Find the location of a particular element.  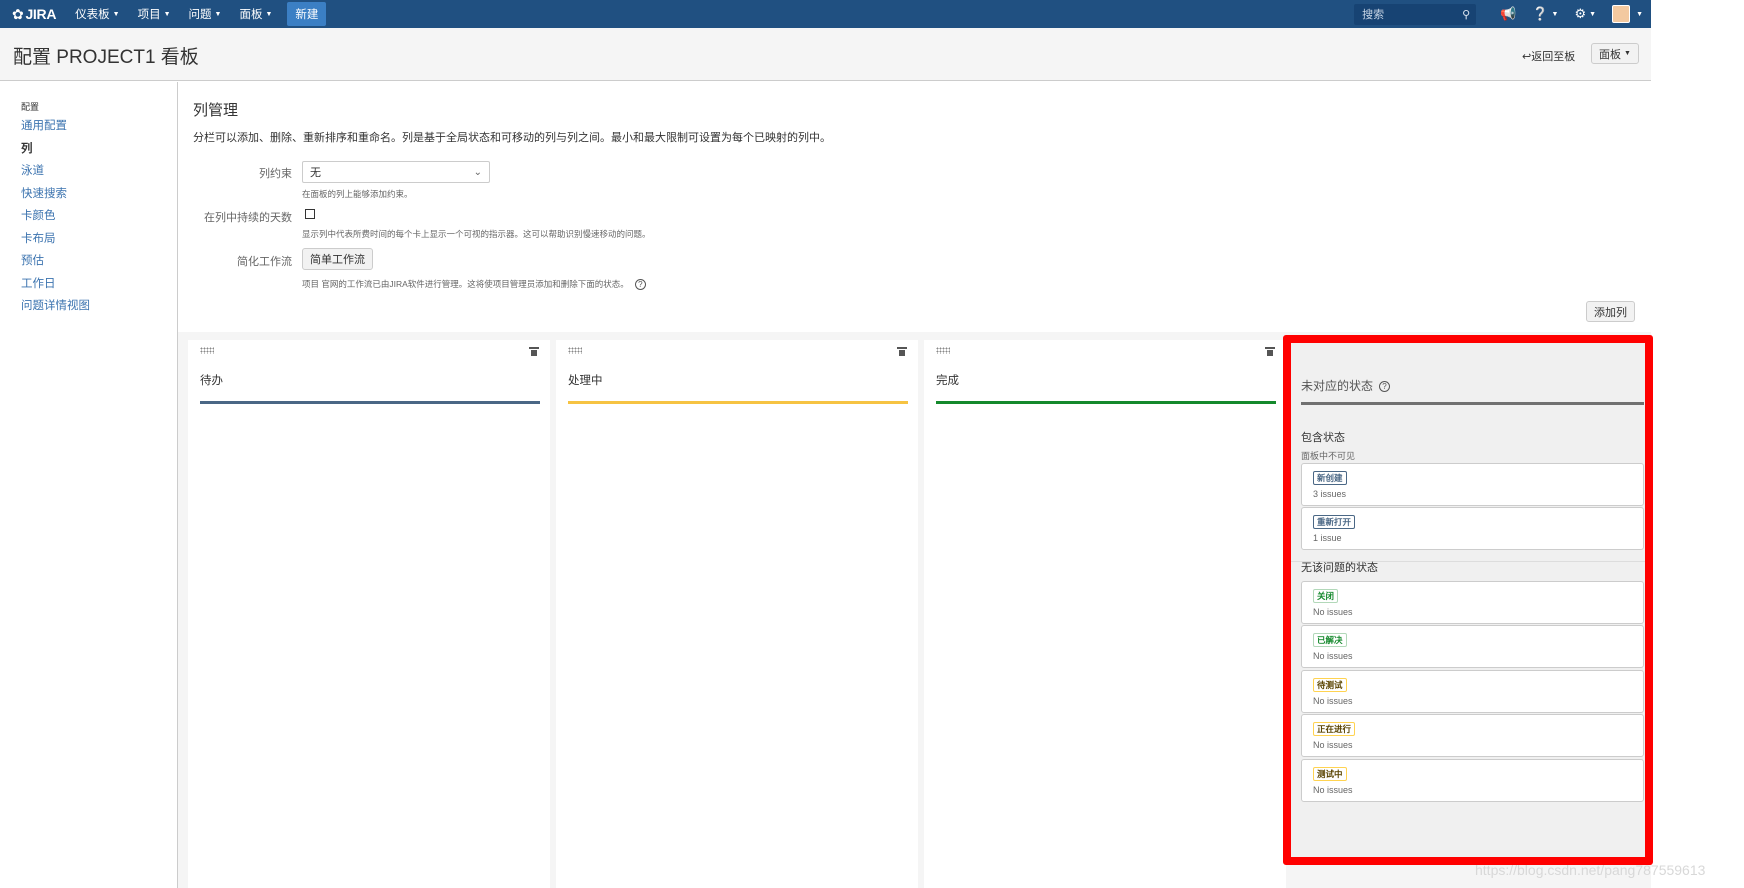

back-to-board-link: ↩返回至板 is located at coordinates (1548, 56).